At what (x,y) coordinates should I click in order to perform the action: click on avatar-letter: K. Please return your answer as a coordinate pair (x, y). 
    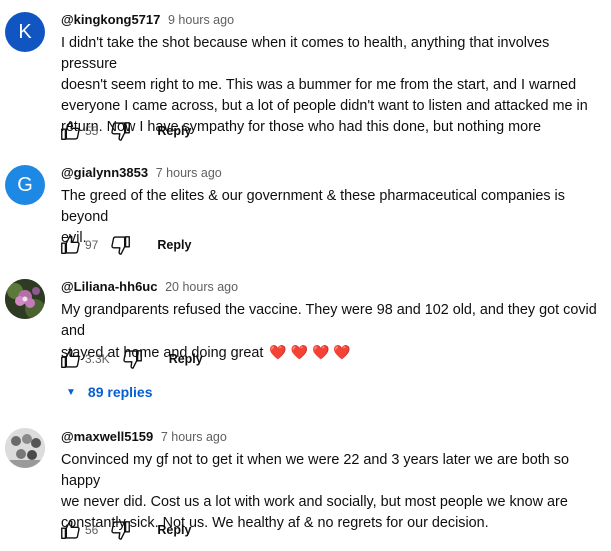
    Looking at the image, I should click on (25, 31).